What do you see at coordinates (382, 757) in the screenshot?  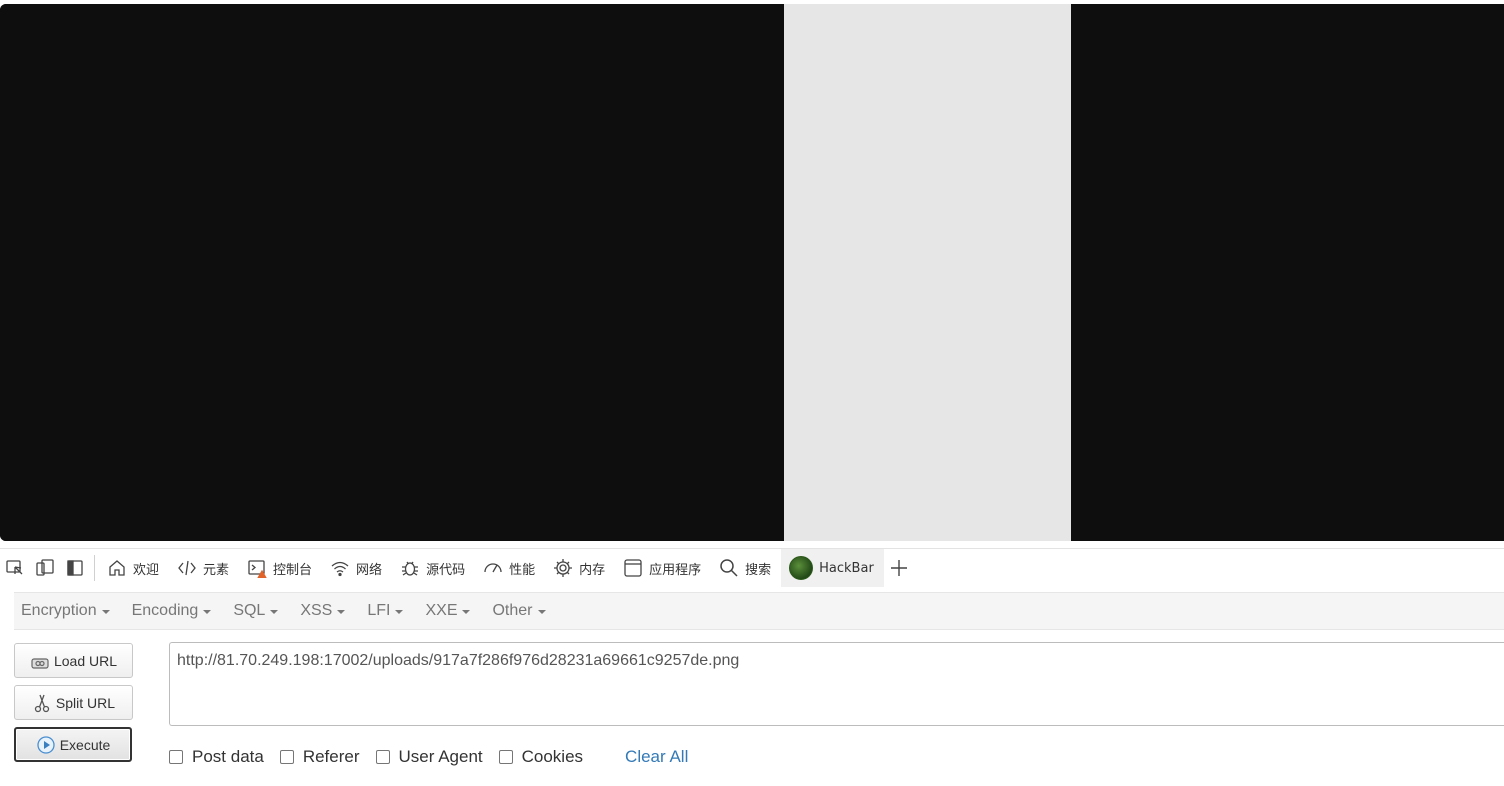 I see `user-agent-checkbox` at bounding box center [382, 757].